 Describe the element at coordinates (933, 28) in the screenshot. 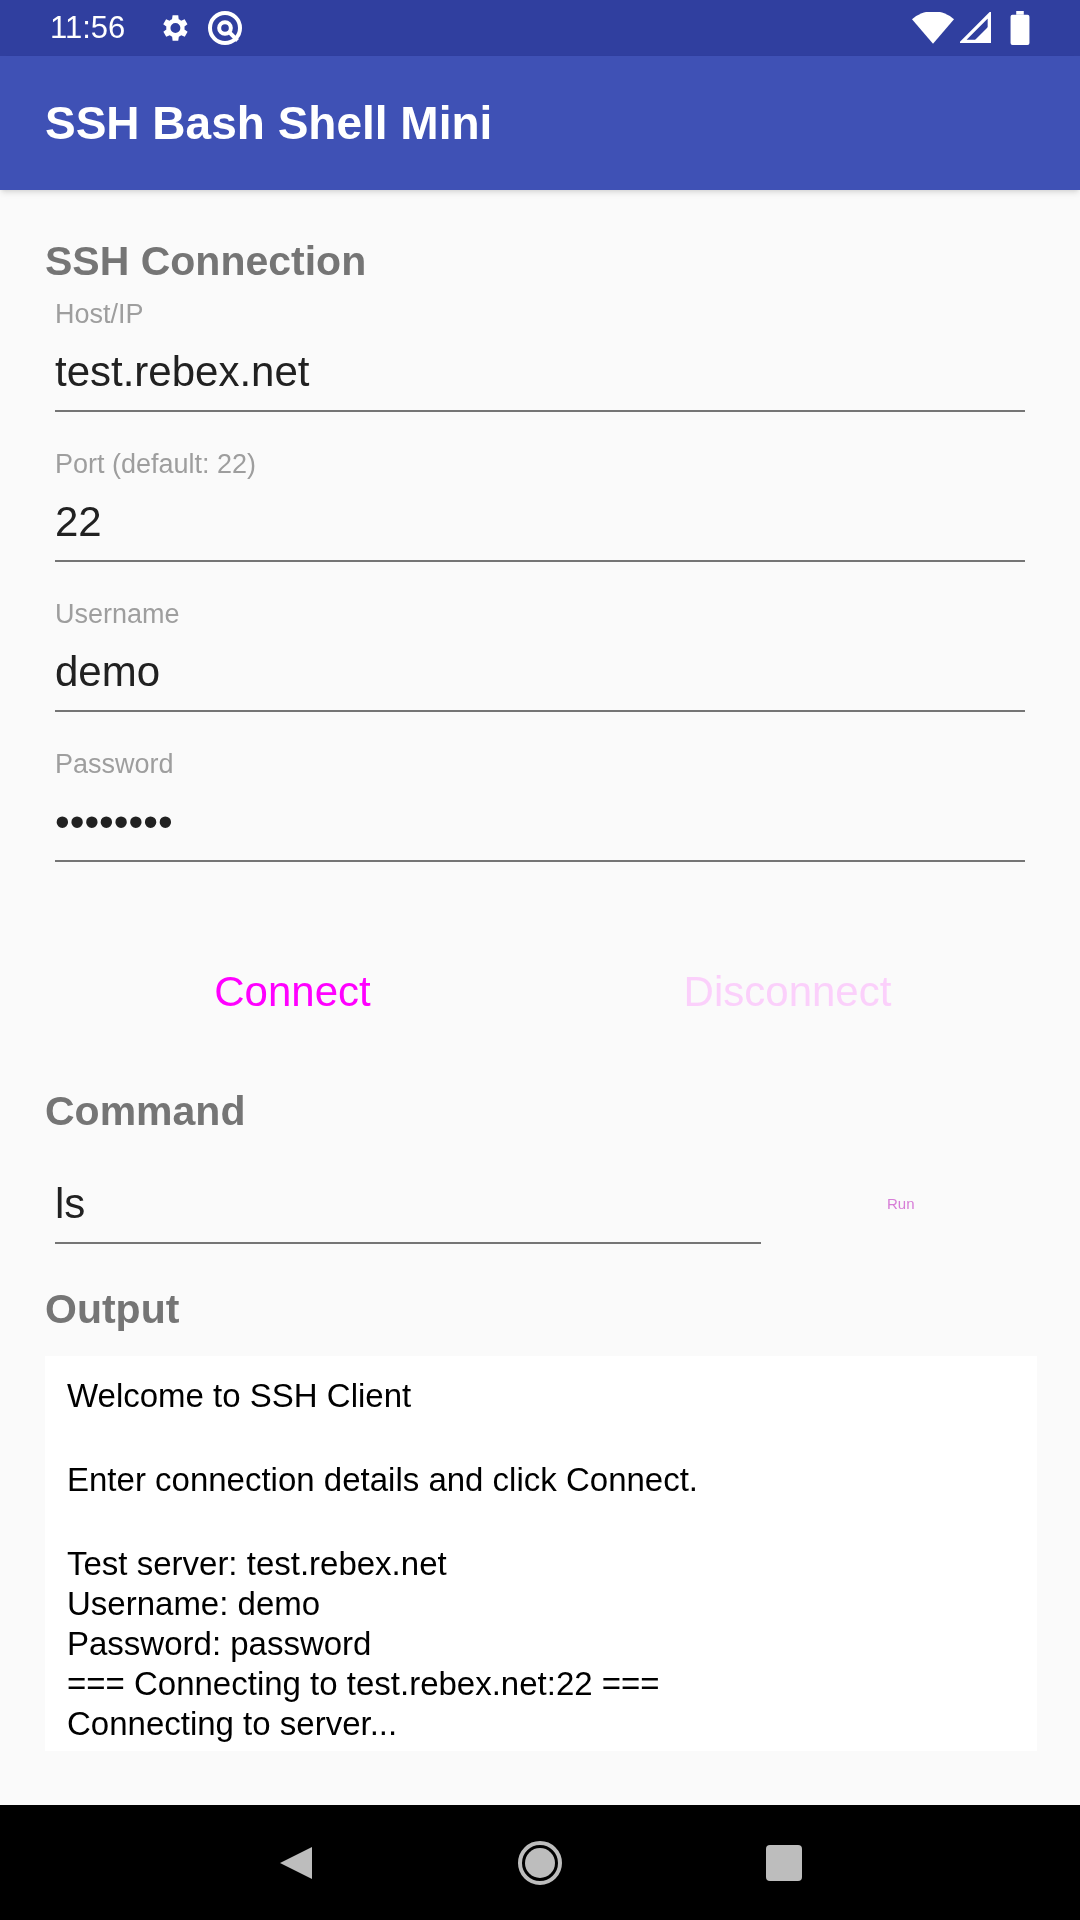

I see `wifi-icon` at that location.